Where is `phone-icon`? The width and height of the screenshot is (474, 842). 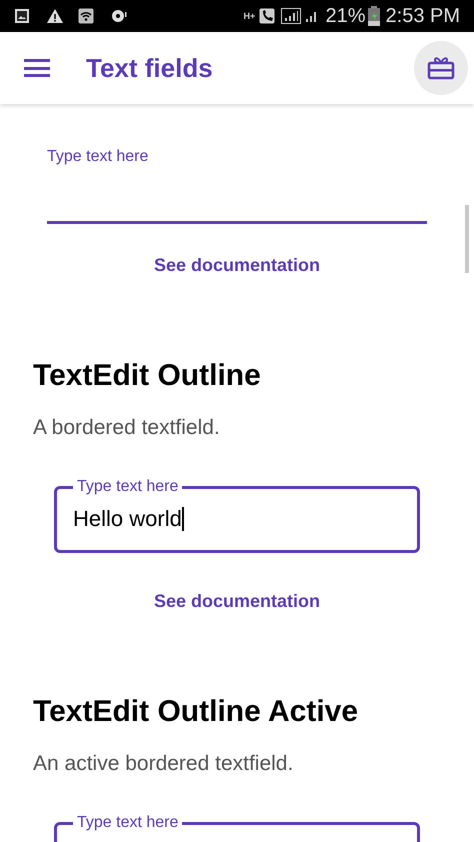
phone-icon is located at coordinates (267, 16).